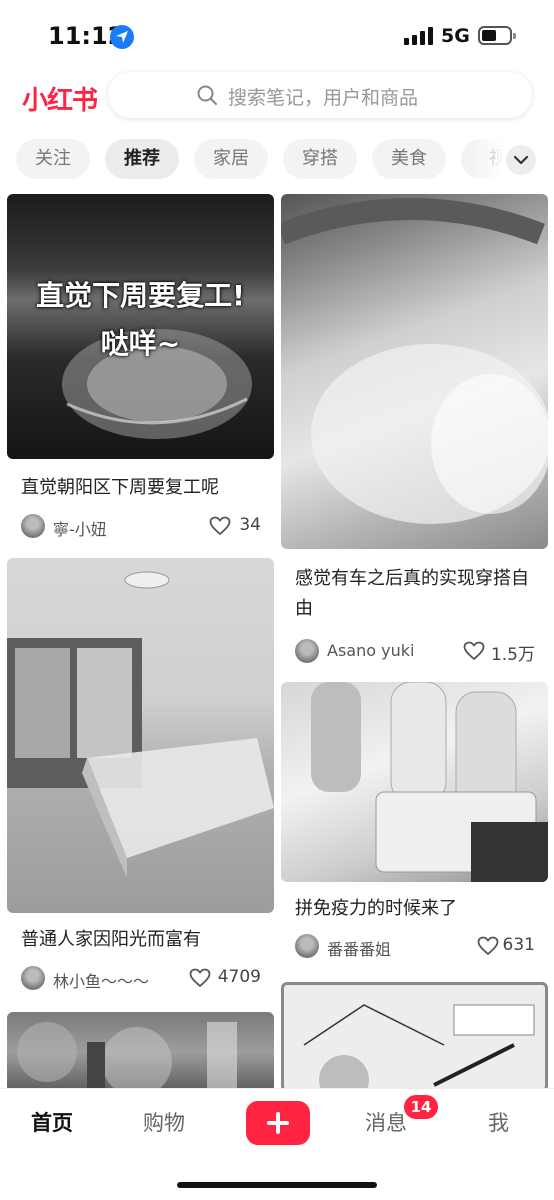  What do you see at coordinates (386, 1122) in the screenshot?
I see `nav-messages: 消息` at bounding box center [386, 1122].